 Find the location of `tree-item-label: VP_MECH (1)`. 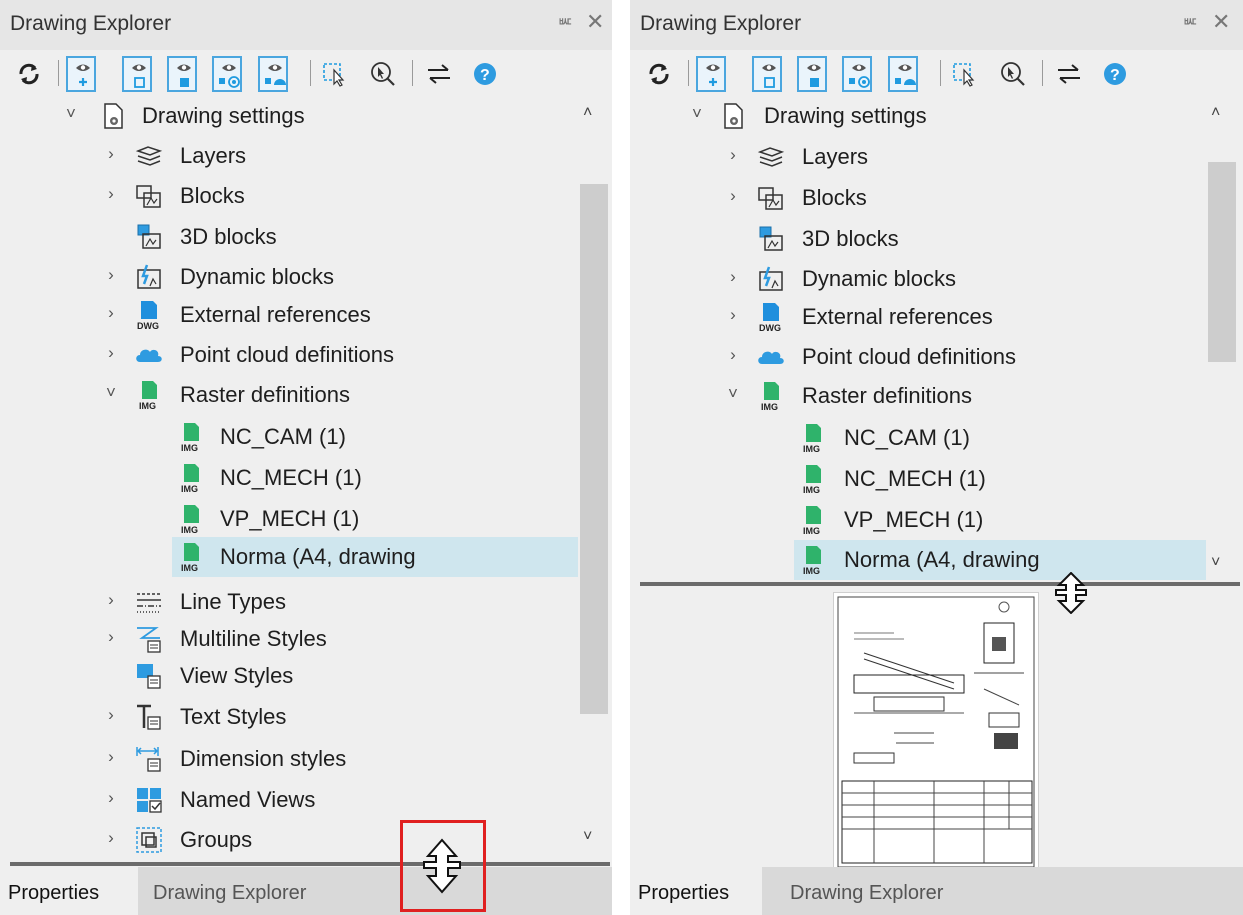

tree-item-label: VP_MECH (1) is located at coordinates (290, 518).